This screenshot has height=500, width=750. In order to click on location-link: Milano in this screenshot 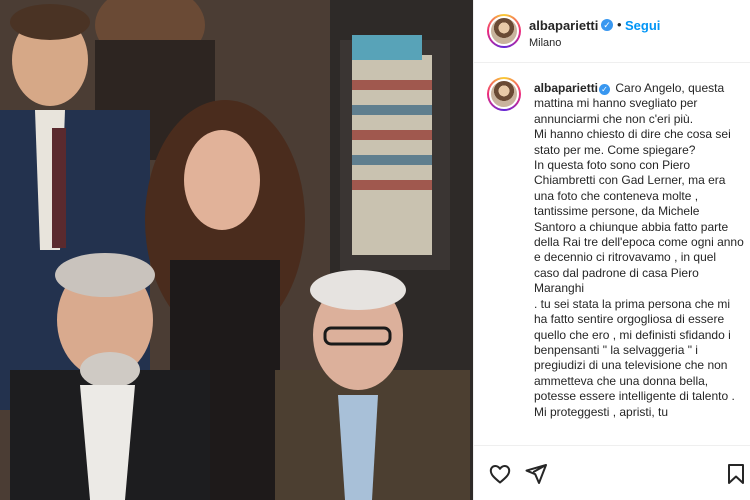, I will do `click(545, 43)`.